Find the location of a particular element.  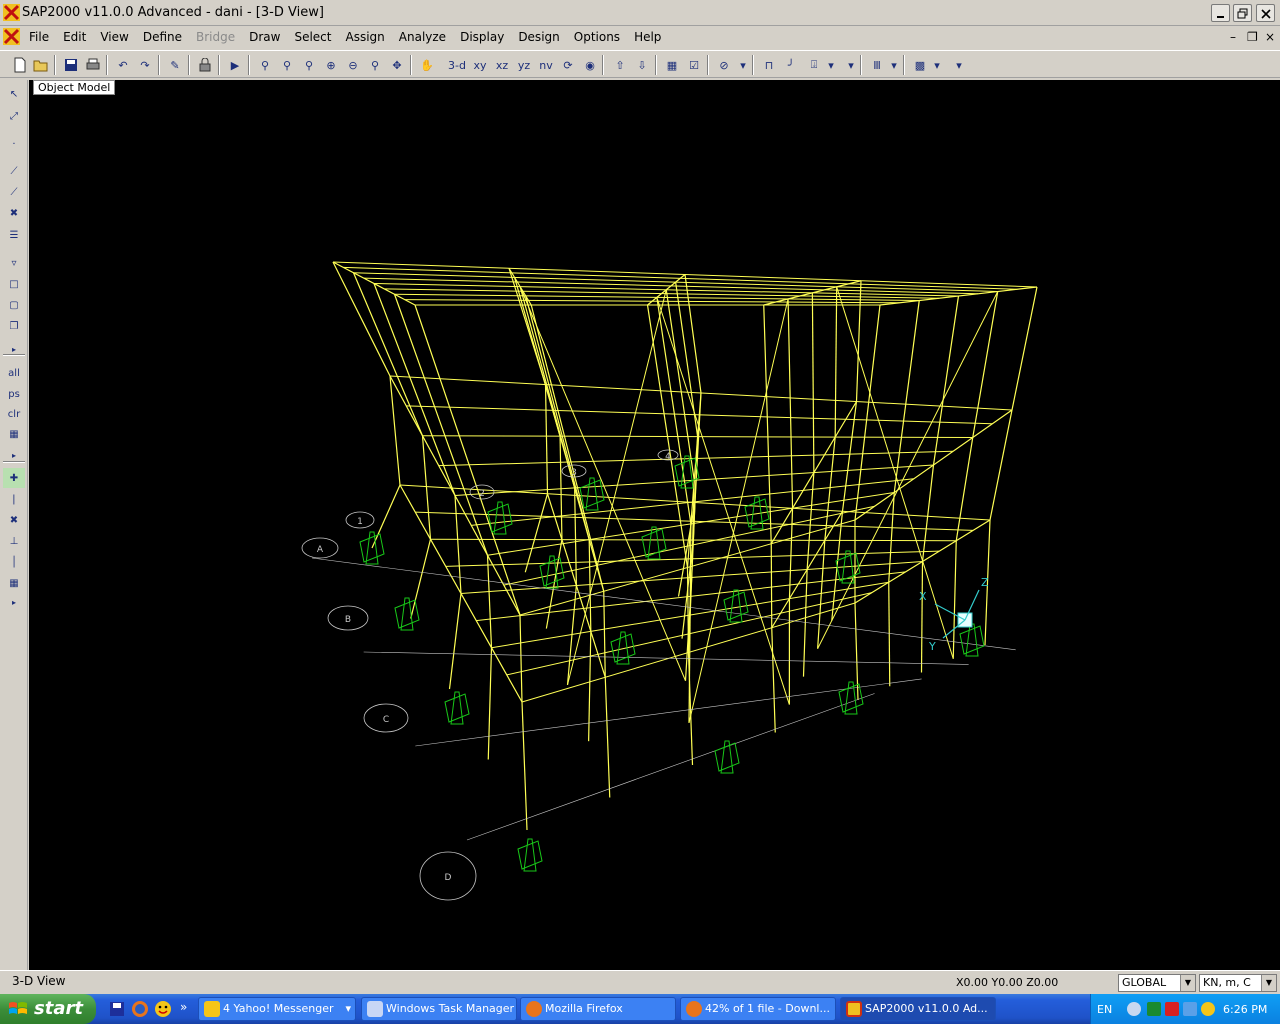

open-icon is located at coordinates (41, 65).